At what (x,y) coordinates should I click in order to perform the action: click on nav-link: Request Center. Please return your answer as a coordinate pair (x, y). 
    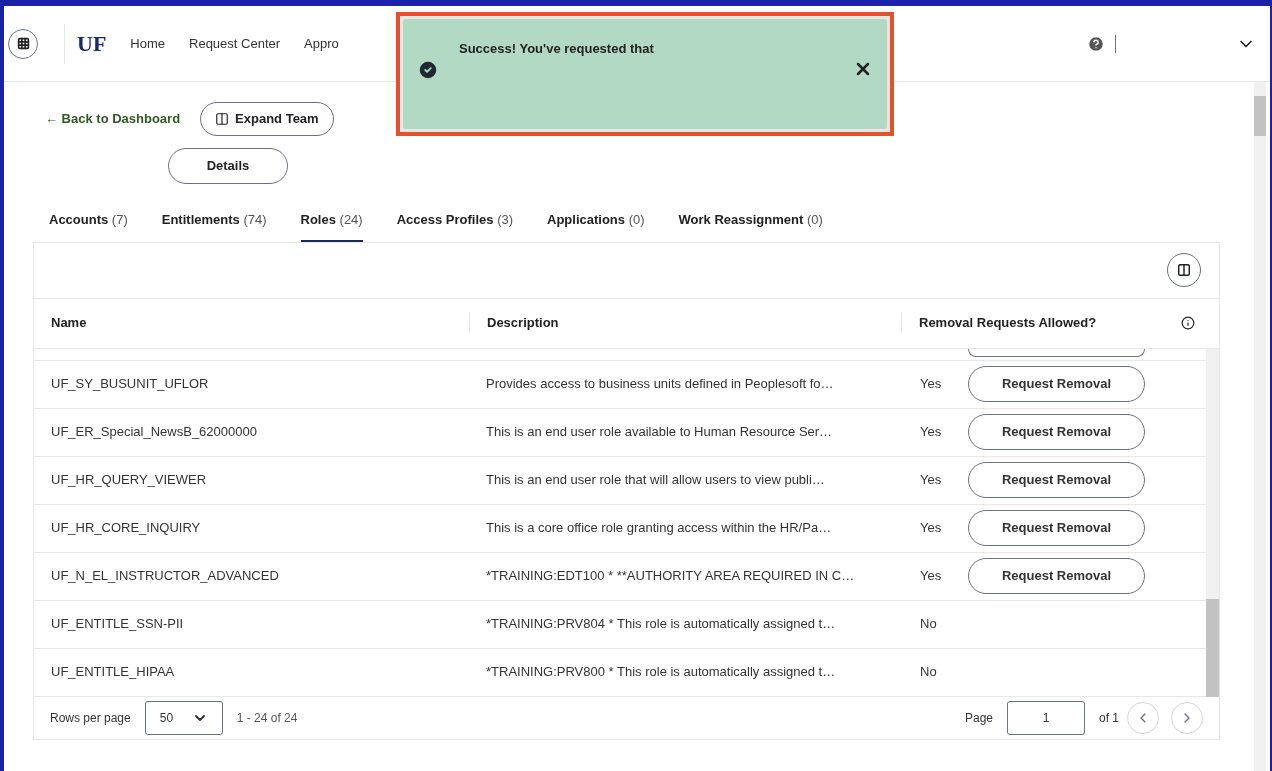
    Looking at the image, I should click on (235, 43).